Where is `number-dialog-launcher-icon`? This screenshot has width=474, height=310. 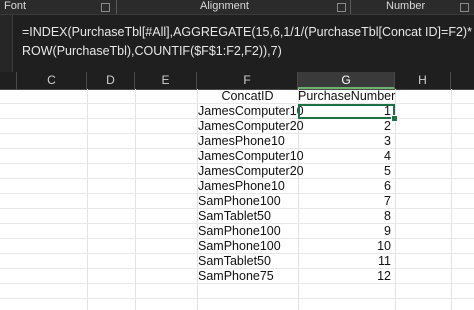
number-dialog-launcher-icon is located at coordinates (464, 7).